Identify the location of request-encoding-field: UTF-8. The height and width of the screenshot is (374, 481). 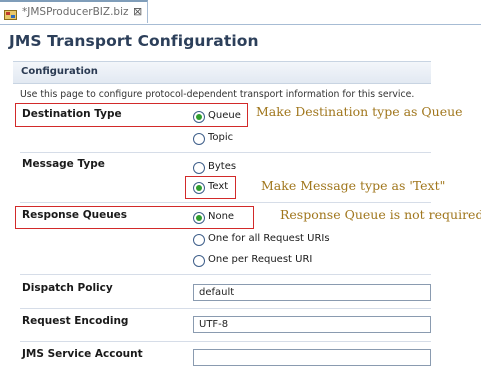
(312, 324).